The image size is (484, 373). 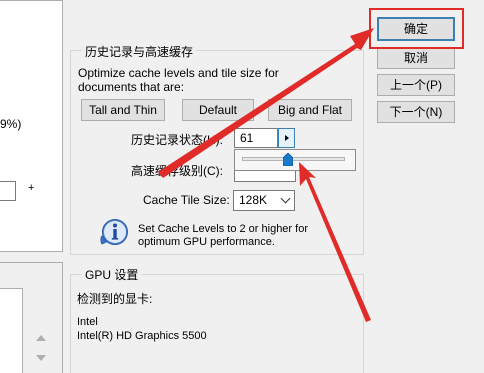 I want to click on cache-tile-size-select: 128K, so click(x=264, y=200).